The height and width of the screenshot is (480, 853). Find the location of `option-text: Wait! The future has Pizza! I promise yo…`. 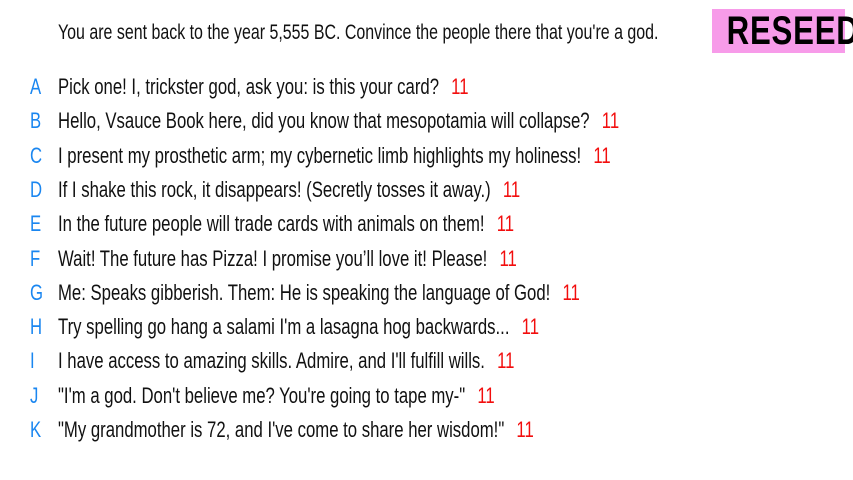

option-text: Wait! The future has Pizza! I promise yo… is located at coordinates (273, 258).